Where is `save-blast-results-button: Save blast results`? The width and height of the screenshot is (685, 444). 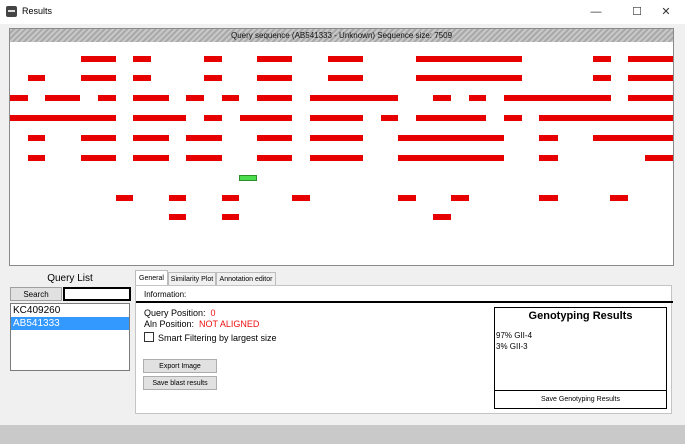 save-blast-results-button: Save blast results is located at coordinates (180, 383).